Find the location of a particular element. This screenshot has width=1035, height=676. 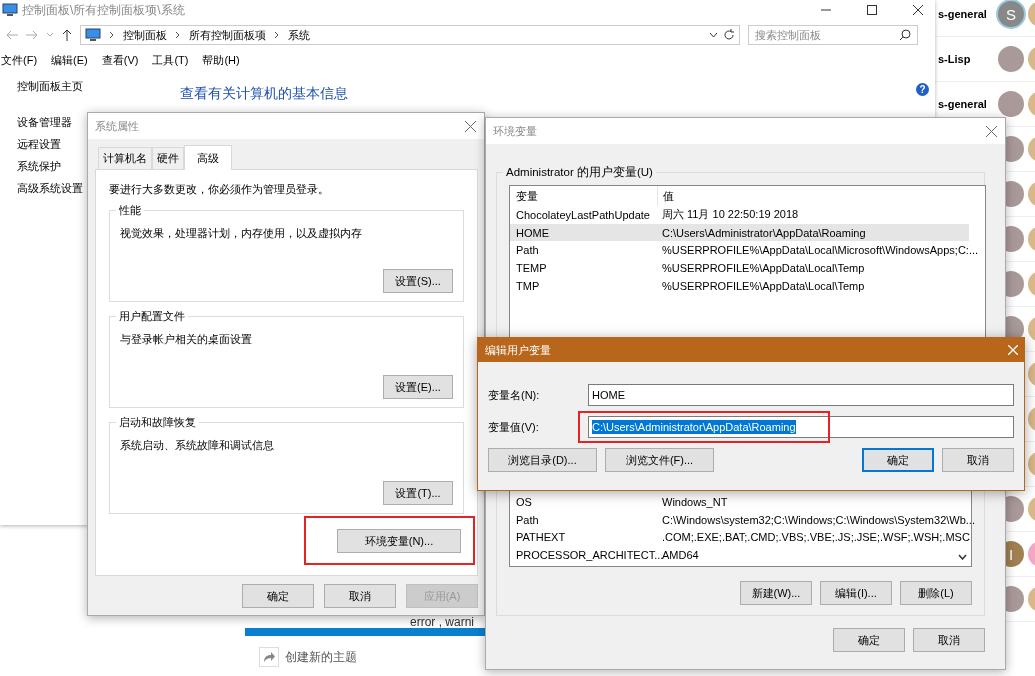

menu-item: 文件(F) is located at coordinates (19, 60).